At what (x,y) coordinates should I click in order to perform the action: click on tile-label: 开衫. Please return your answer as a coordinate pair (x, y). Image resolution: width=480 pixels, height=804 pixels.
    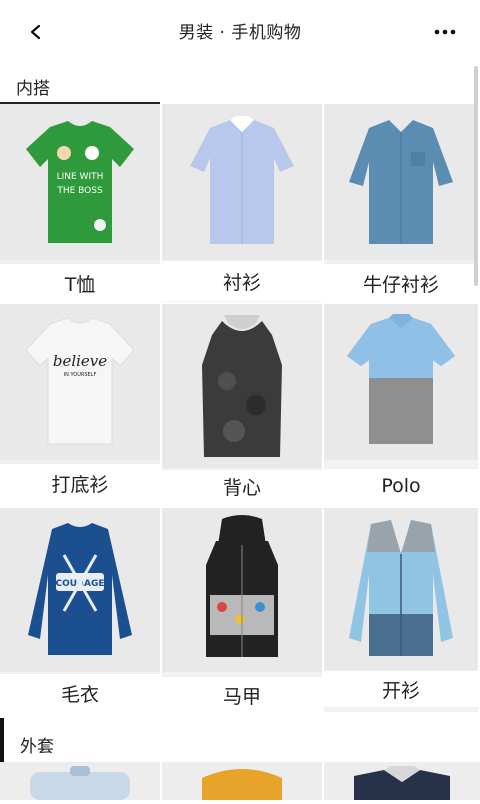
    Looking at the image, I should click on (401, 688).